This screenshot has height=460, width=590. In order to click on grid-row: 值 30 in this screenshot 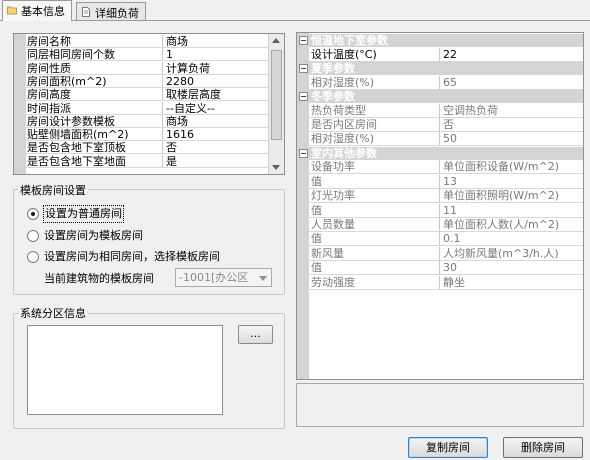, I will do `click(446, 268)`.